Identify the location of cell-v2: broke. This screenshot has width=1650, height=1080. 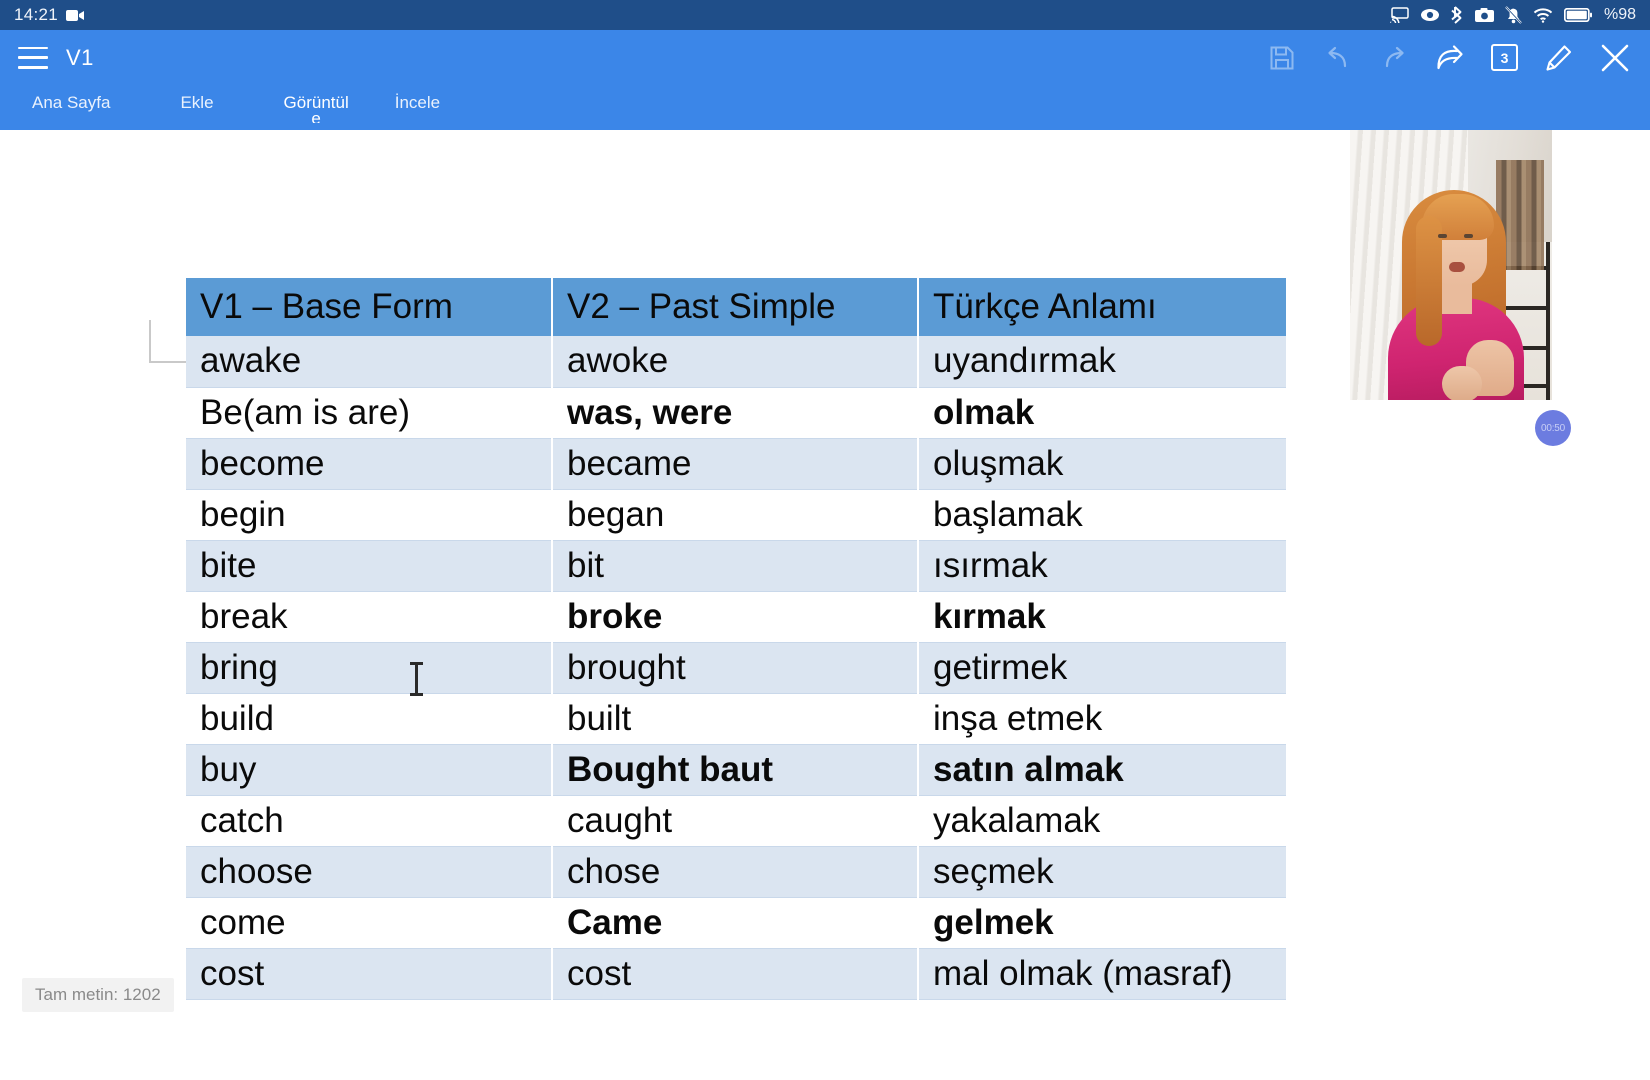
(735, 617).